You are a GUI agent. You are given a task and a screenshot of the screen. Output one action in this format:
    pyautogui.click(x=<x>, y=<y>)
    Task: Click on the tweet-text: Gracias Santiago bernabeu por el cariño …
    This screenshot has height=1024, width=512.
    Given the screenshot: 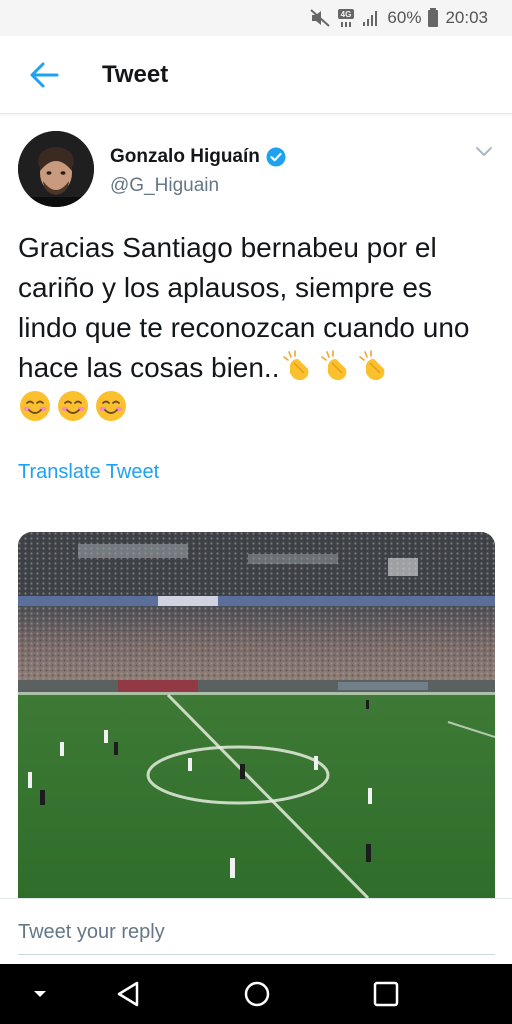 What is the action you would take?
    pyautogui.click(x=244, y=307)
    